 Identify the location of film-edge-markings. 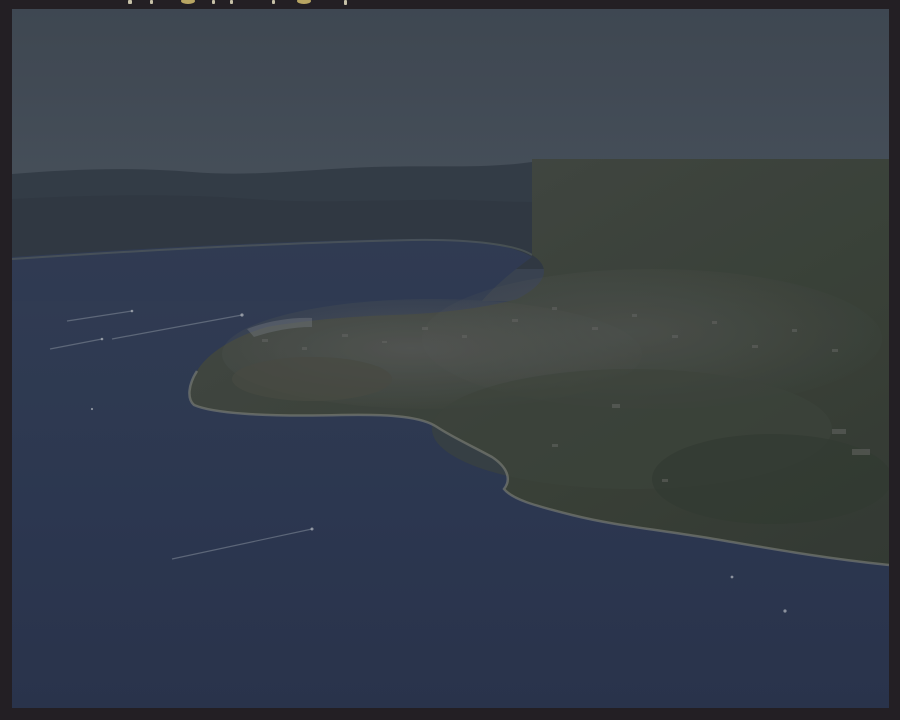
(246, 4).